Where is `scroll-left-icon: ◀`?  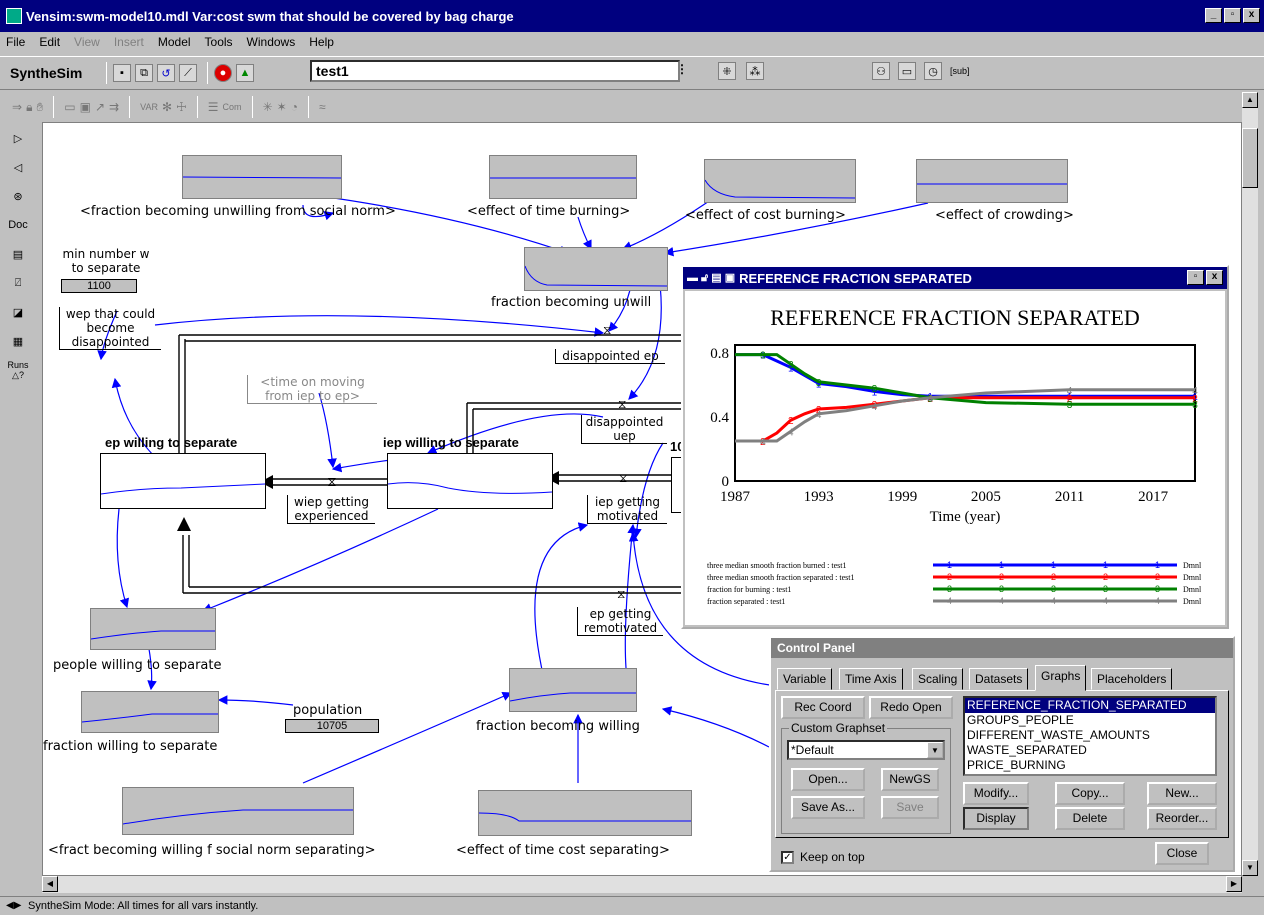 scroll-left-icon: ◀ is located at coordinates (50, 884).